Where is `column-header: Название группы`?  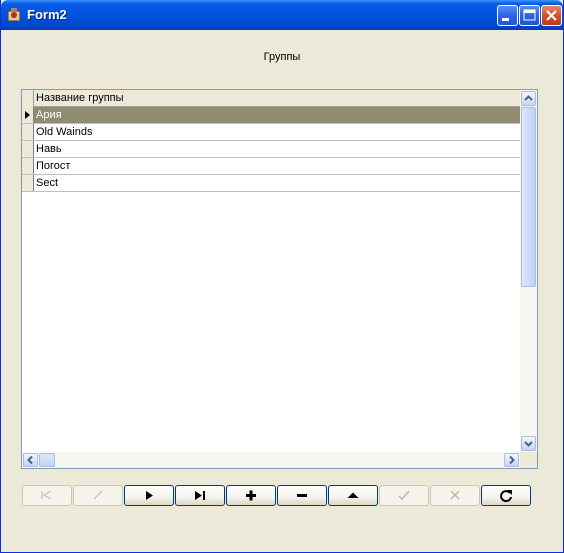 column-header: Название группы is located at coordinates (80, 98).